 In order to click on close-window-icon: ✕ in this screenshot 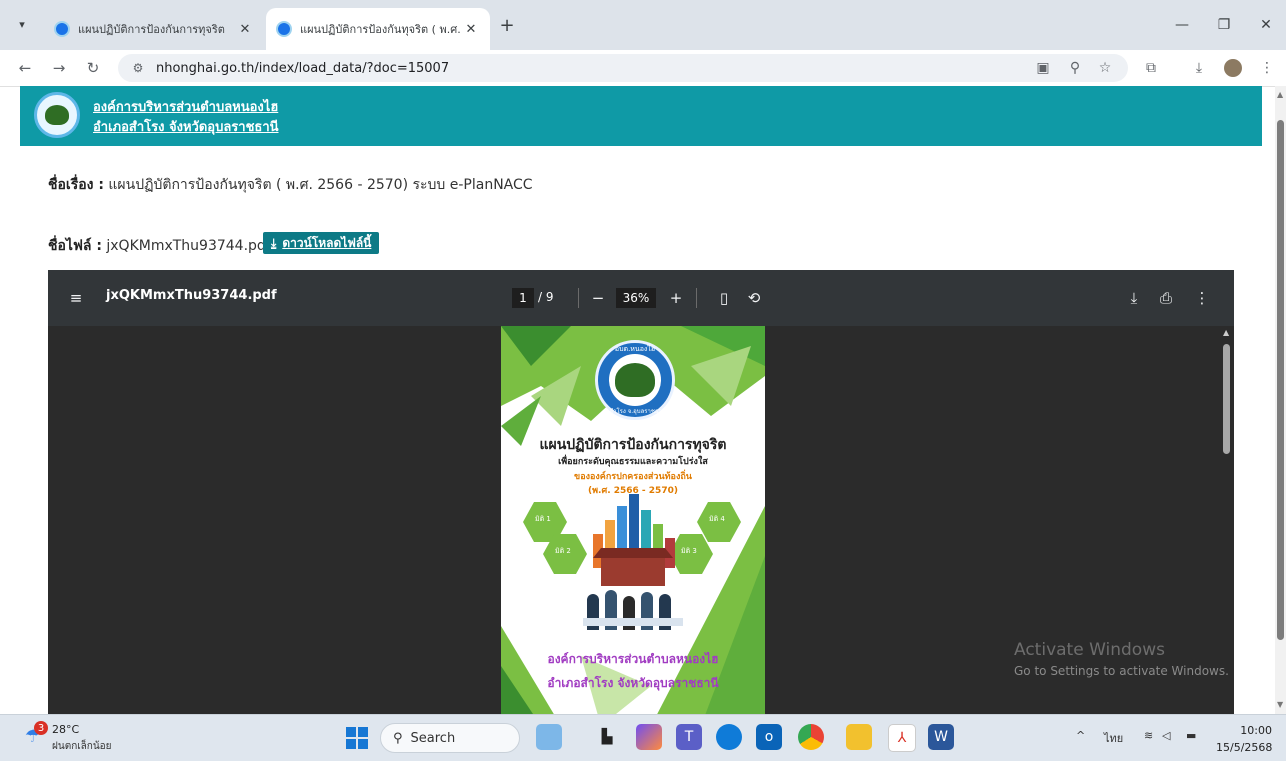, I will do `click(1266, 25)`.